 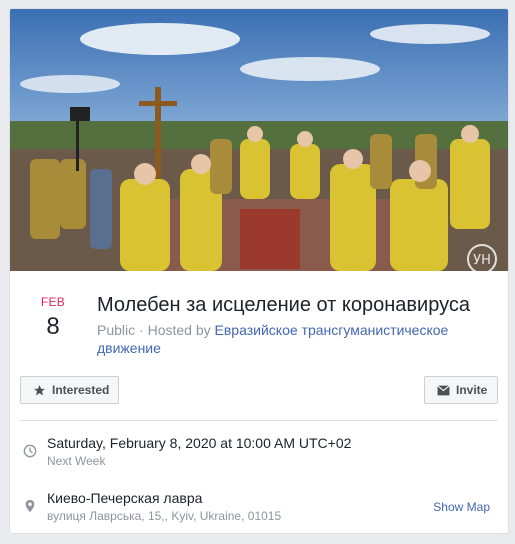 I want to click on event-month: FEB, so click(x=53, y=302).